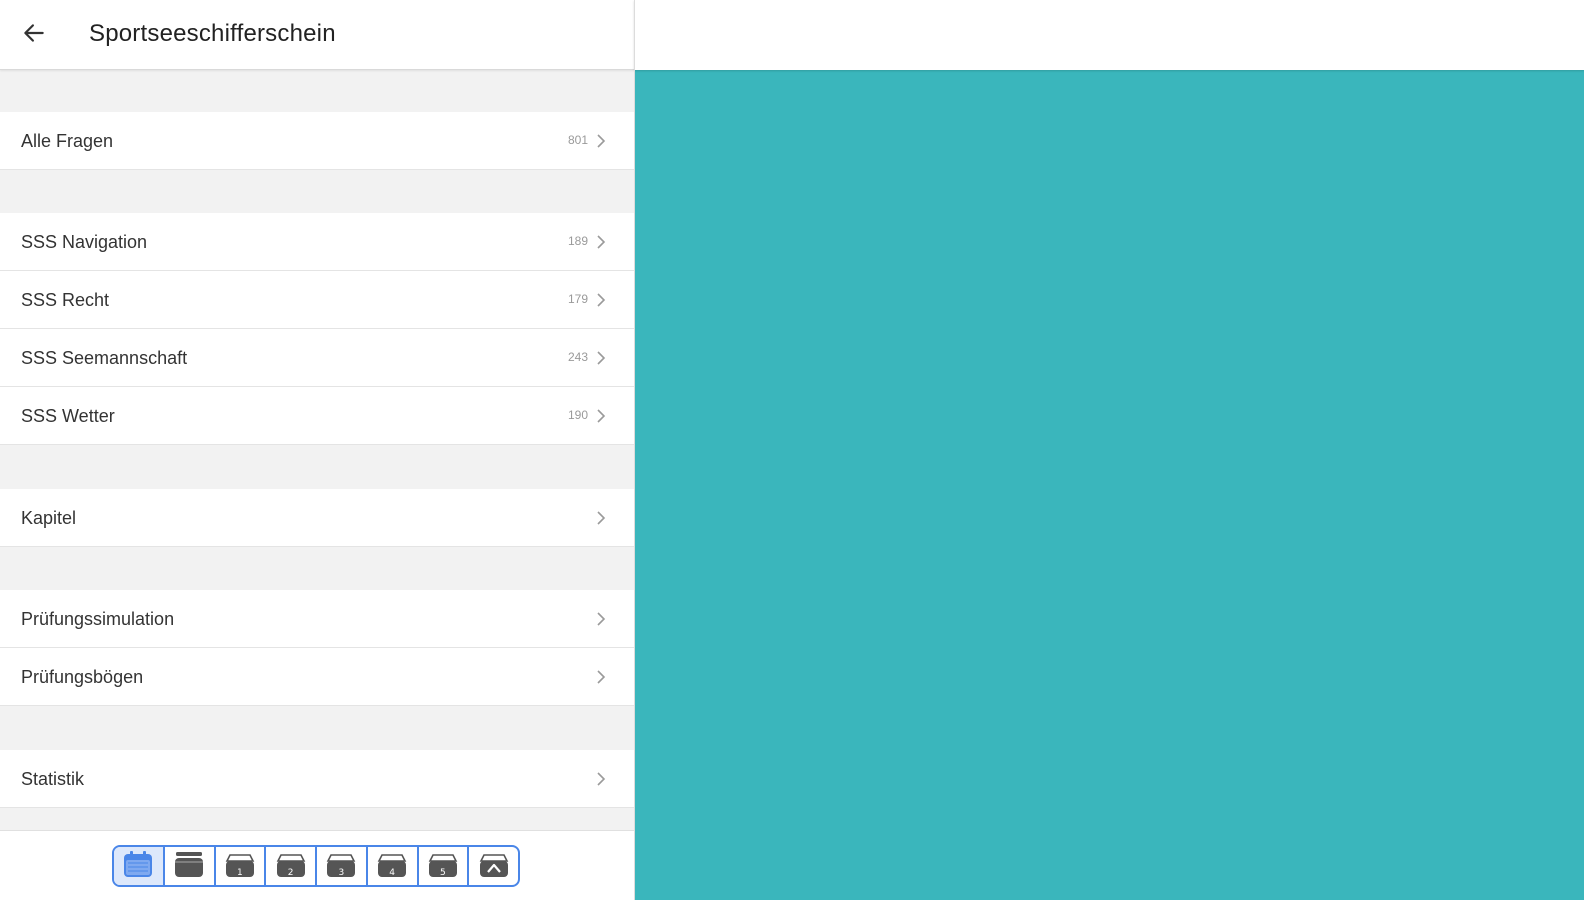 Image resolution: width=1584 pixels, height=900 pixels. I want to click on list-item-label: Alle Fragen, so click(67, 141).